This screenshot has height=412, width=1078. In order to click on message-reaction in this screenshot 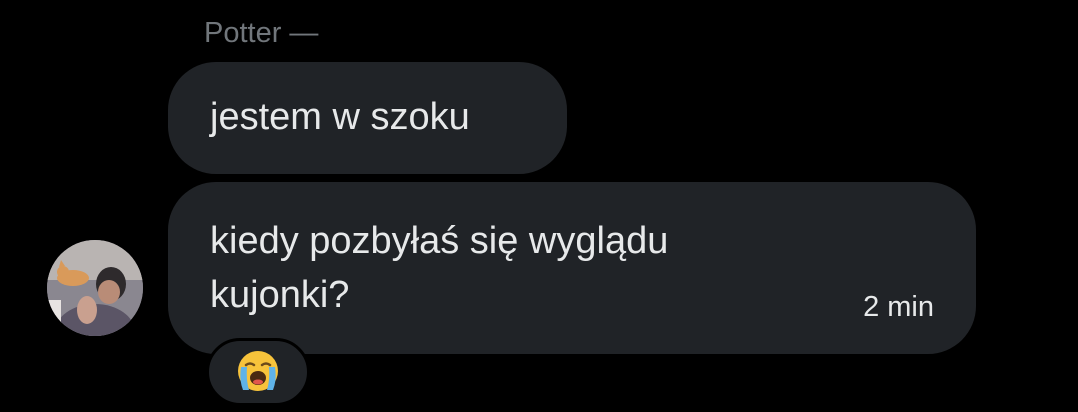, I will do `click(258, 372)`.